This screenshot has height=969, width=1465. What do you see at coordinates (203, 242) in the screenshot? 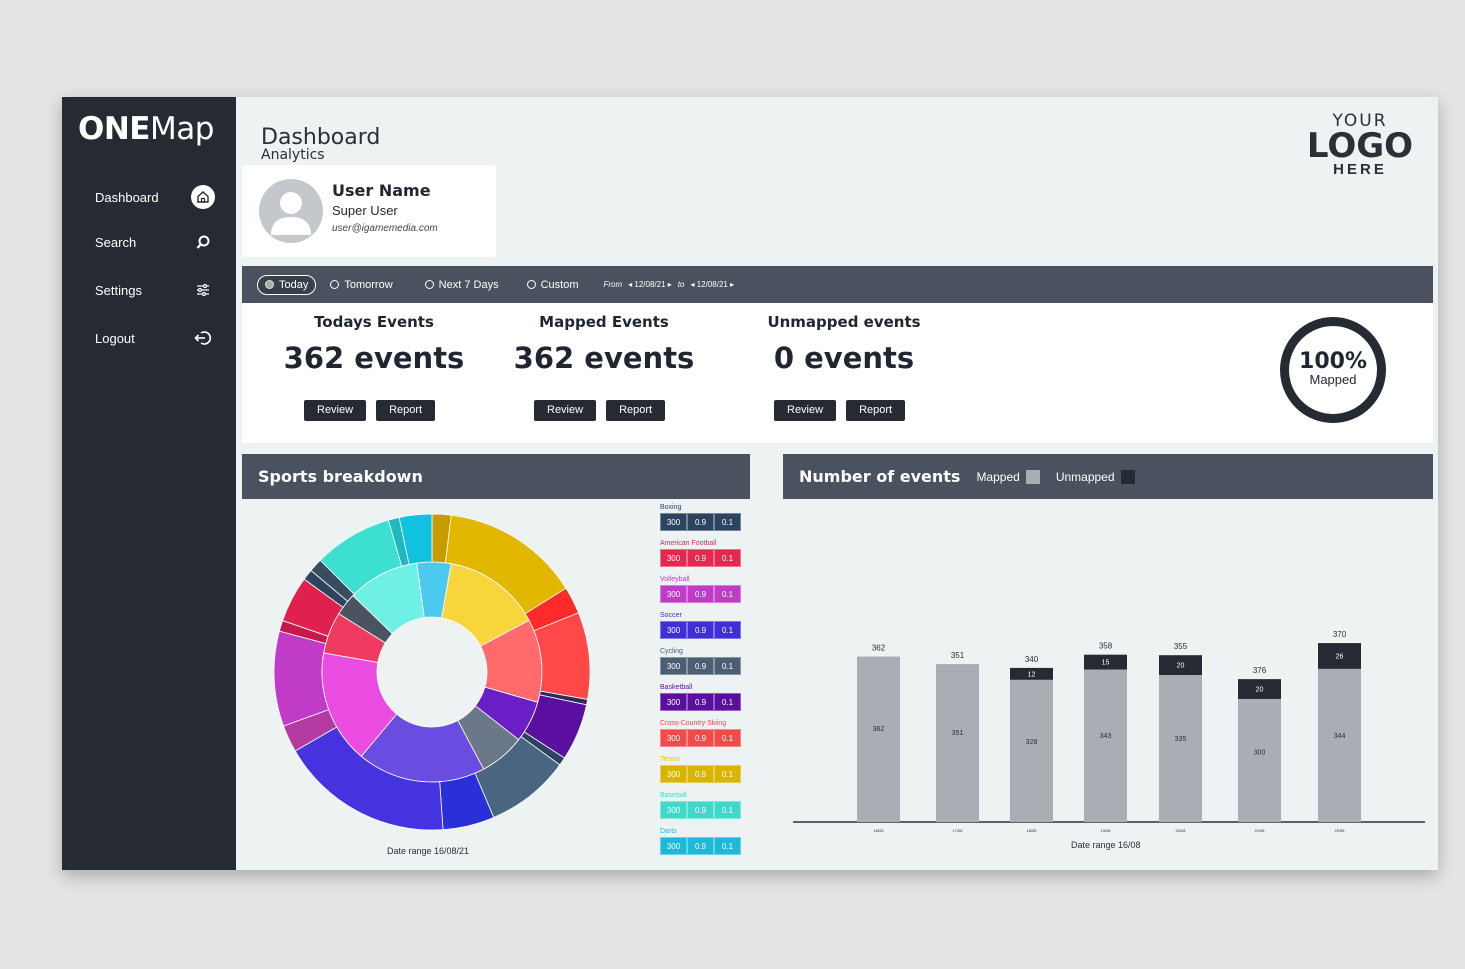
I see `search-icon` at bounding box center [203, 242].